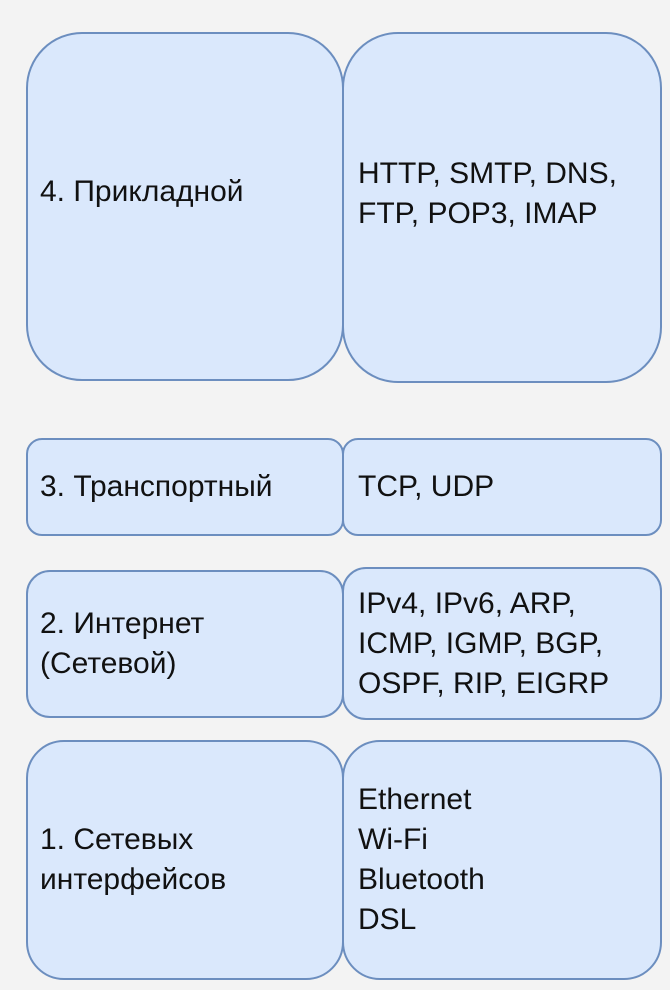 The height and width of the screenshot is (990, 670). I want to click on layer-2-name-box: 2. Интернет (Сетевой), so click(185, 644).